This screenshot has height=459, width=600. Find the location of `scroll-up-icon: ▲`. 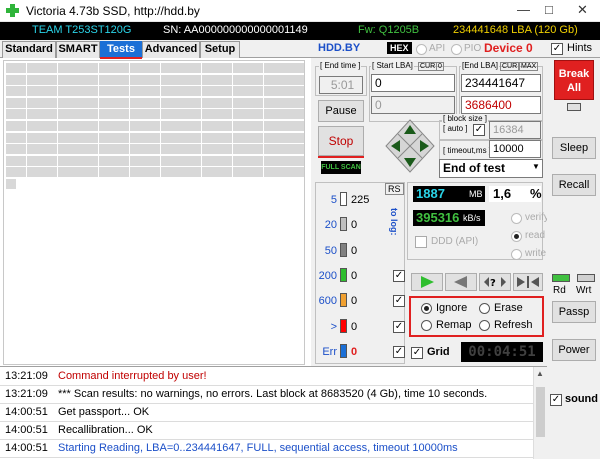

scroll-up-icon: ▲ is located at coordinates (540, 373).